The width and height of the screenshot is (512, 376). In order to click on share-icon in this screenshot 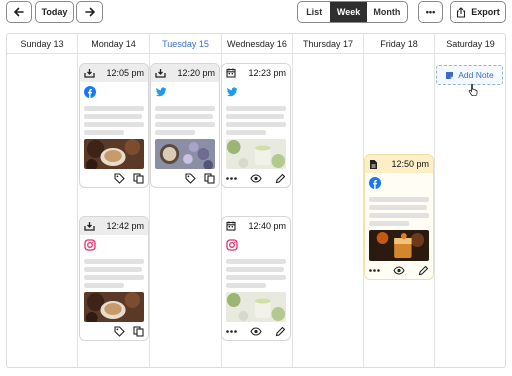, I will do `click(461, 12)`.